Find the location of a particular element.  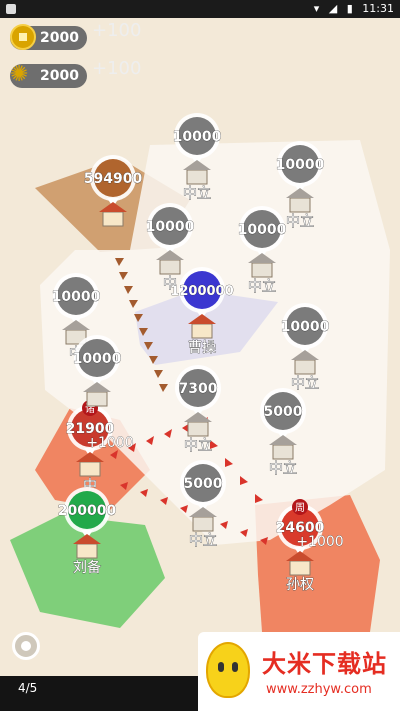

status-right: ▾ ◢ ▮ 11:31 is located at coordinates (351, 8).